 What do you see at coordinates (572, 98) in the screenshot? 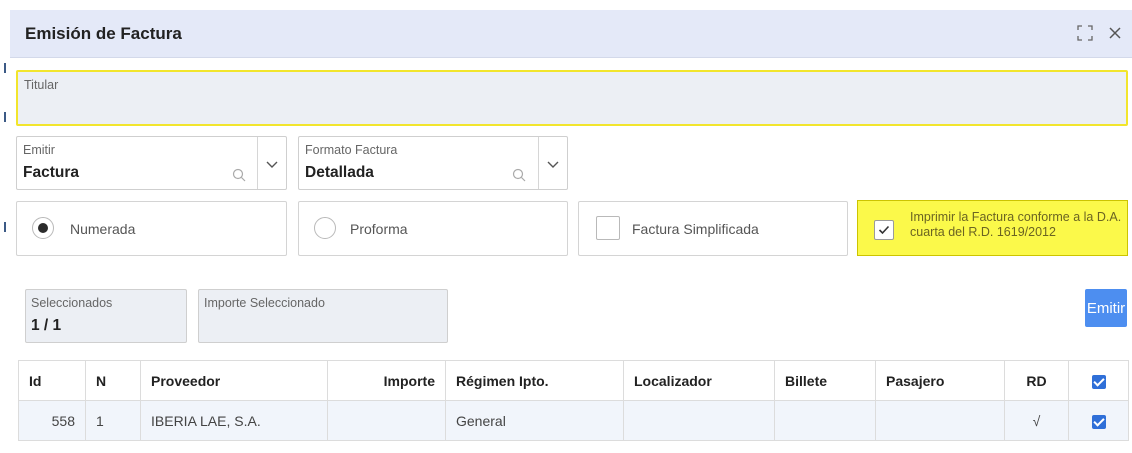
I see `titular-field: Titular` at bounding box center [572, 98].